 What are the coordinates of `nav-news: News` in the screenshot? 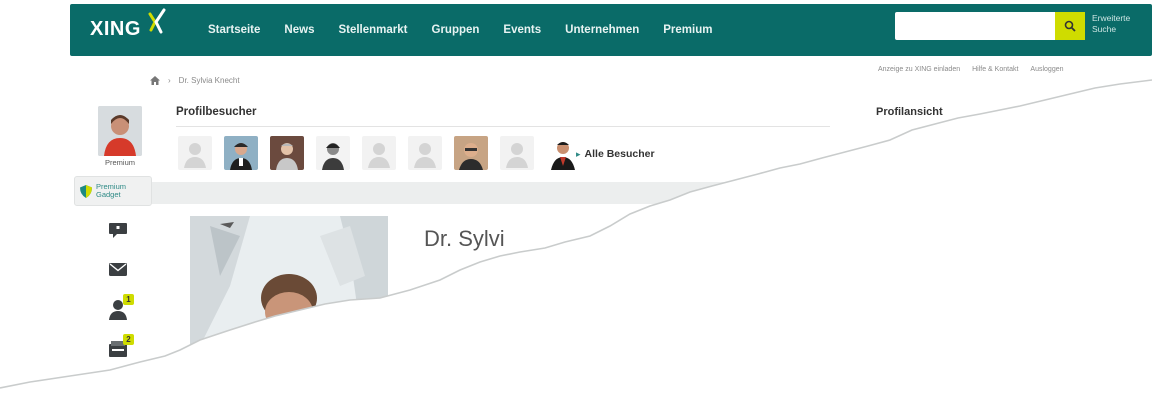 It's located at (299, 30).